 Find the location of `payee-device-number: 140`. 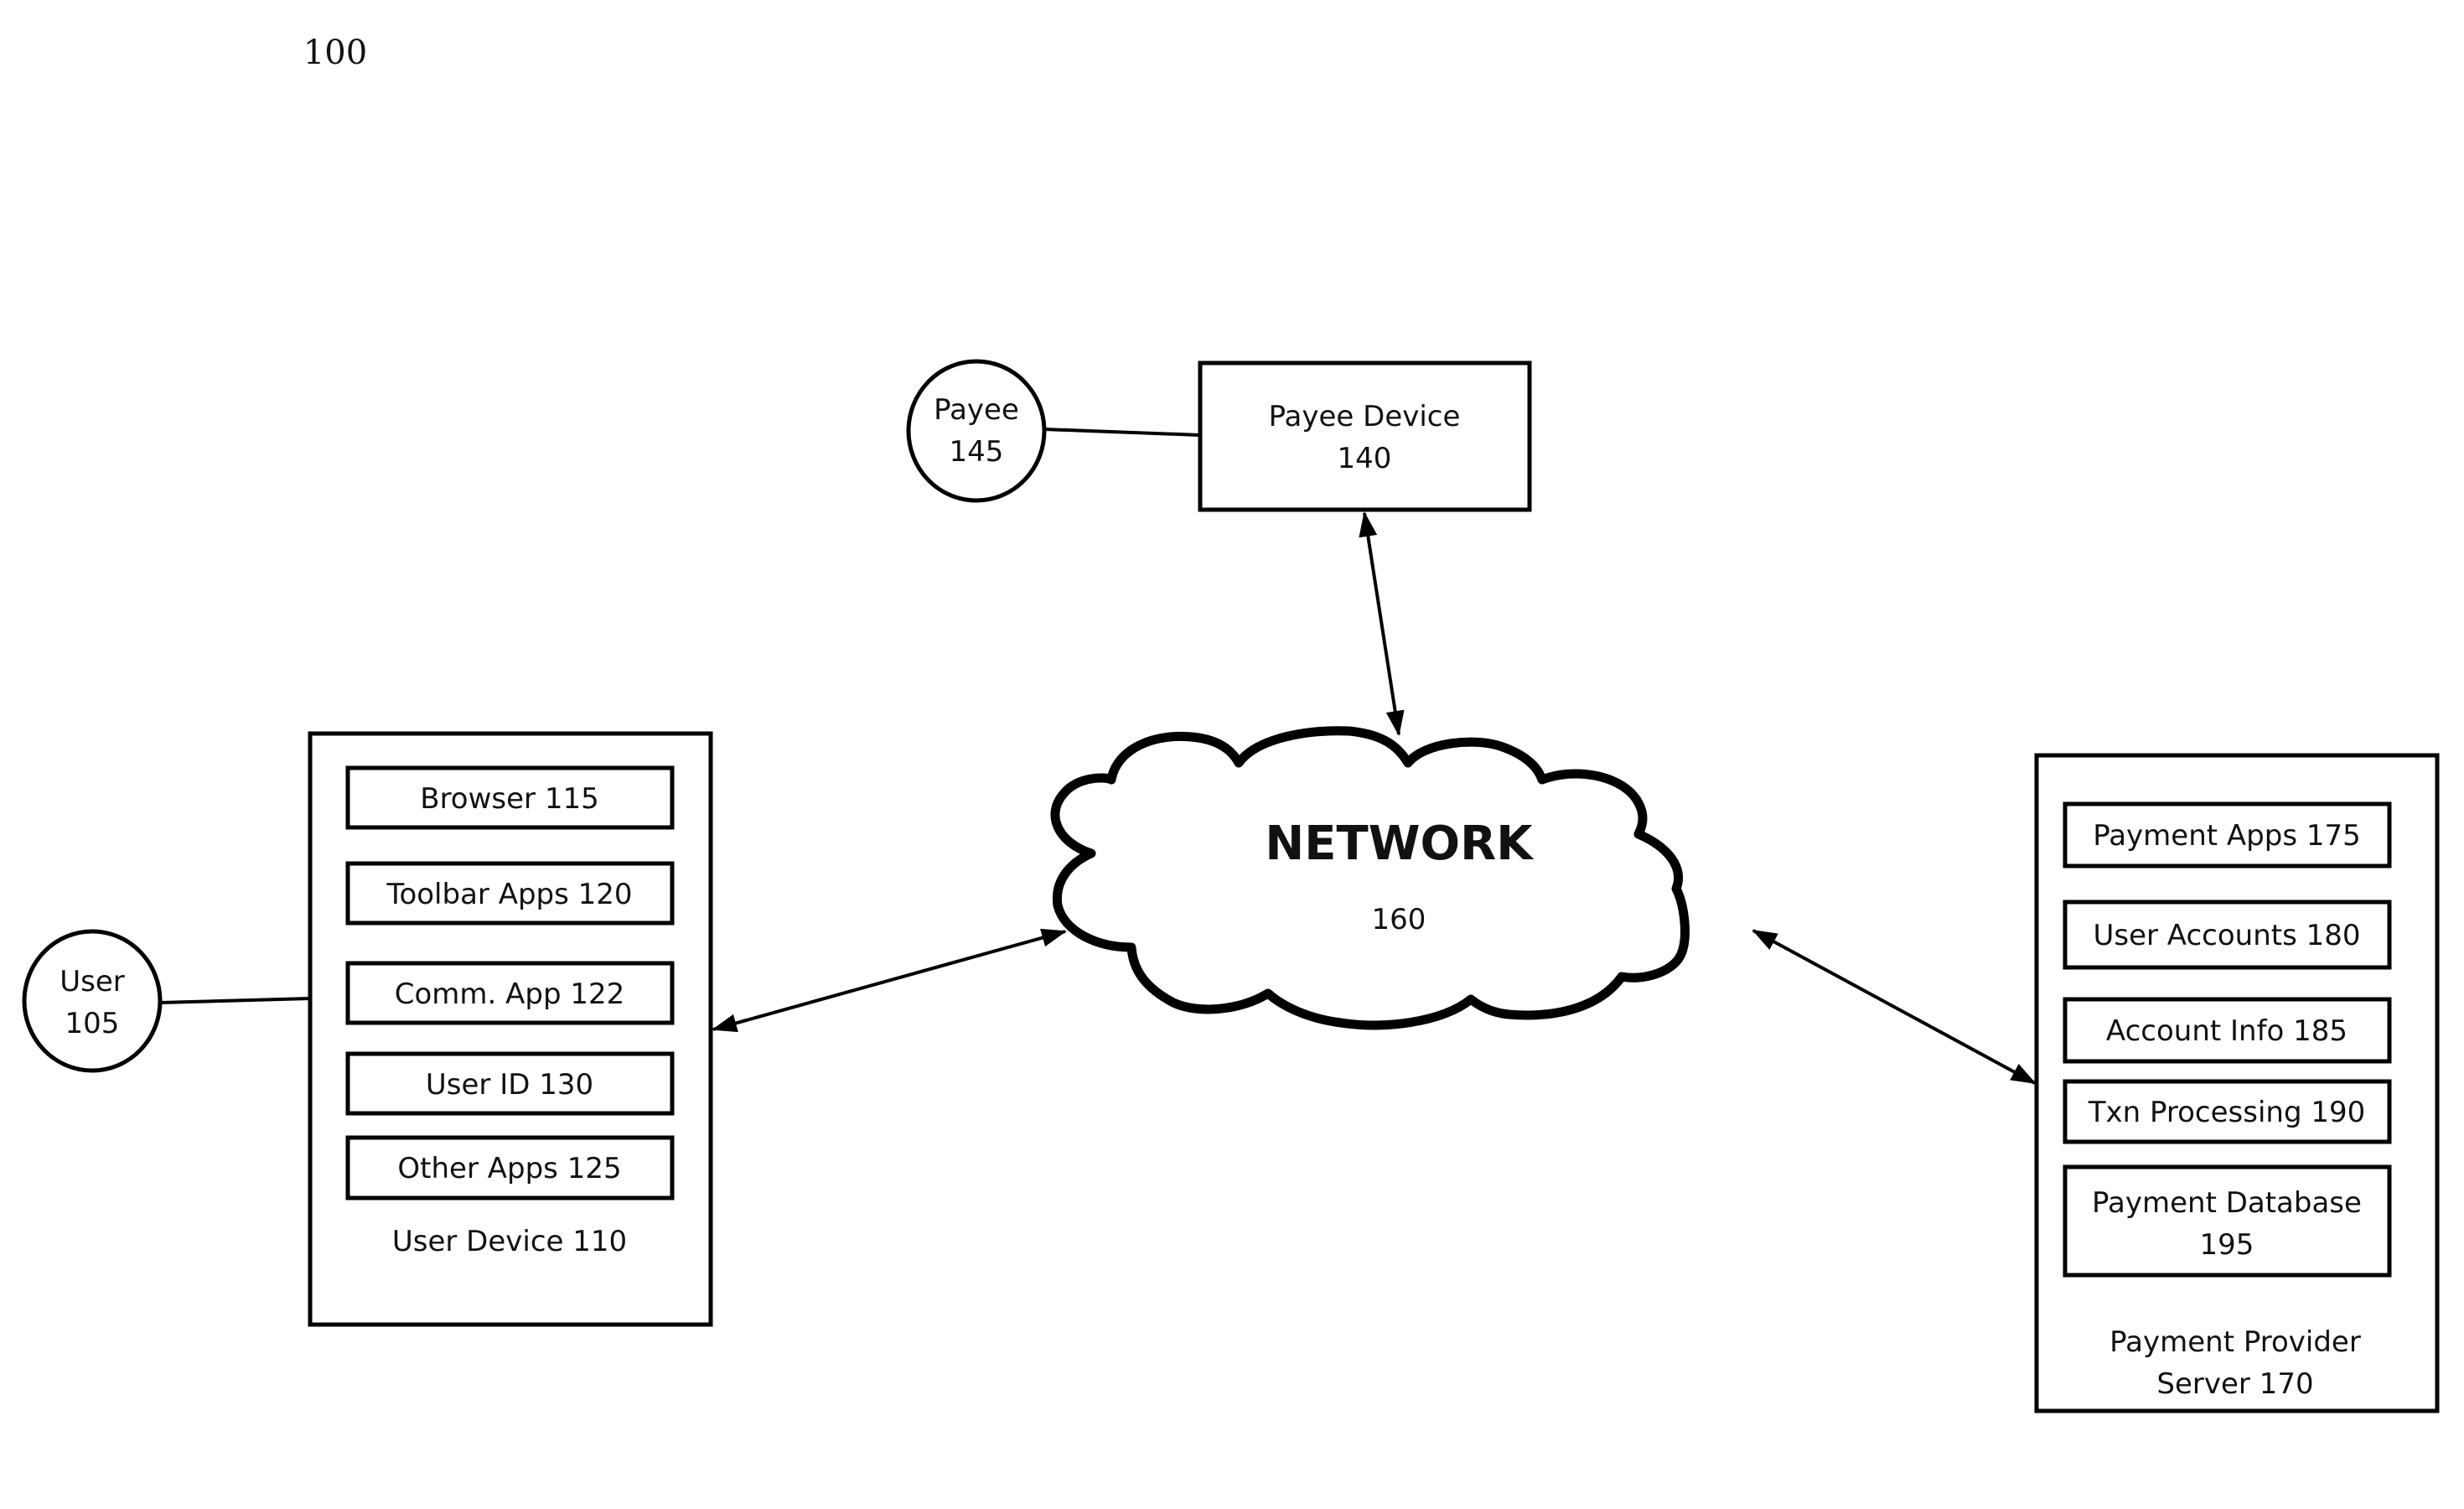

payee-device-number: 140 is located at coordinates (1365, 458).